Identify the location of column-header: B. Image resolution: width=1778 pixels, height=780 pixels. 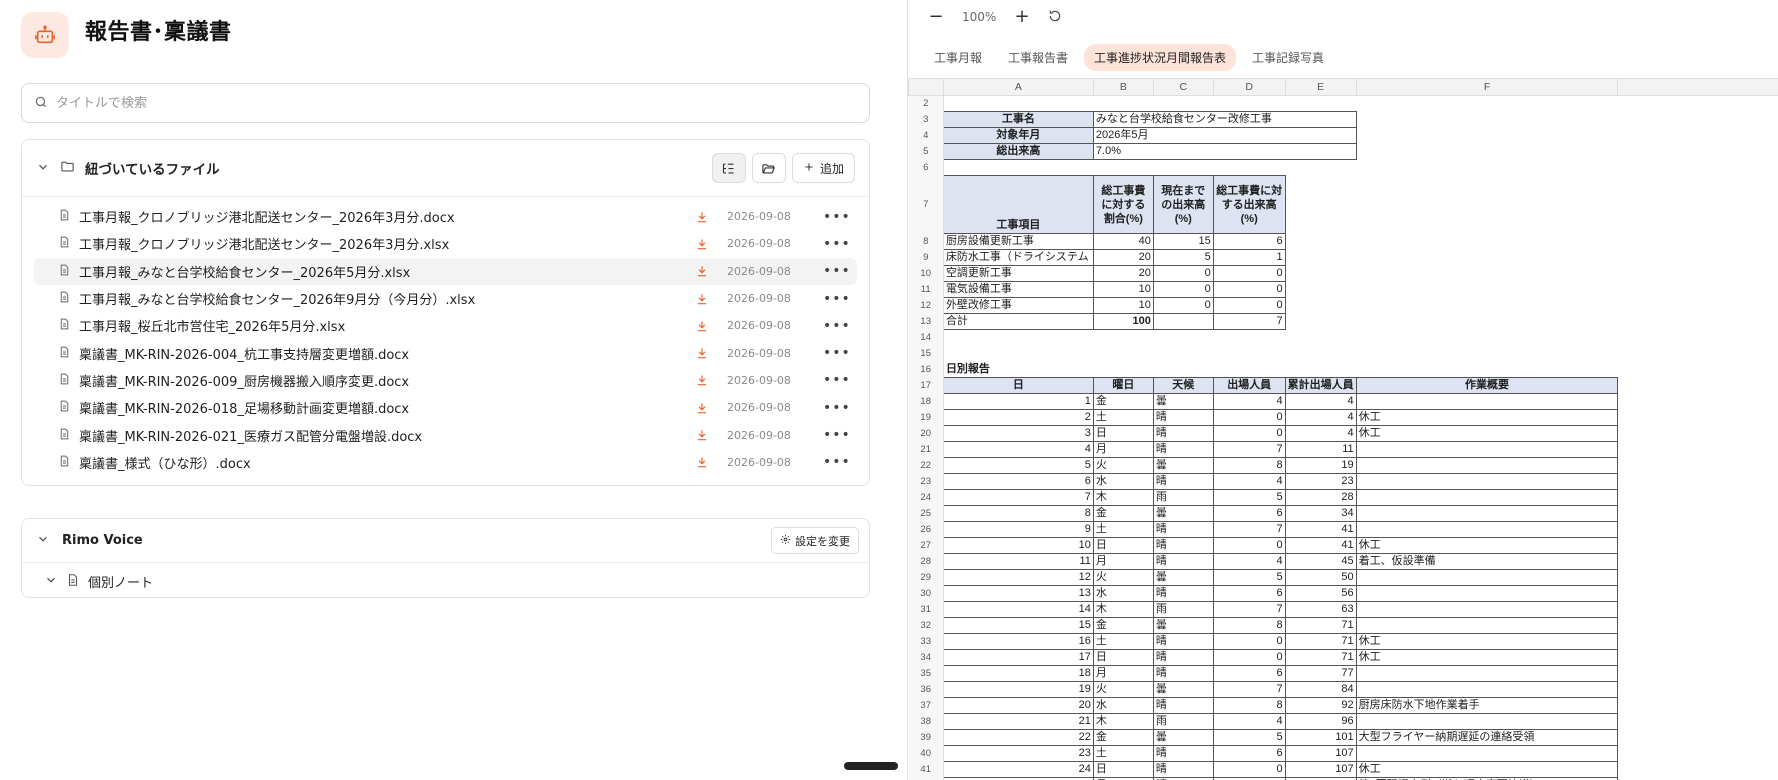
(1123, 87).